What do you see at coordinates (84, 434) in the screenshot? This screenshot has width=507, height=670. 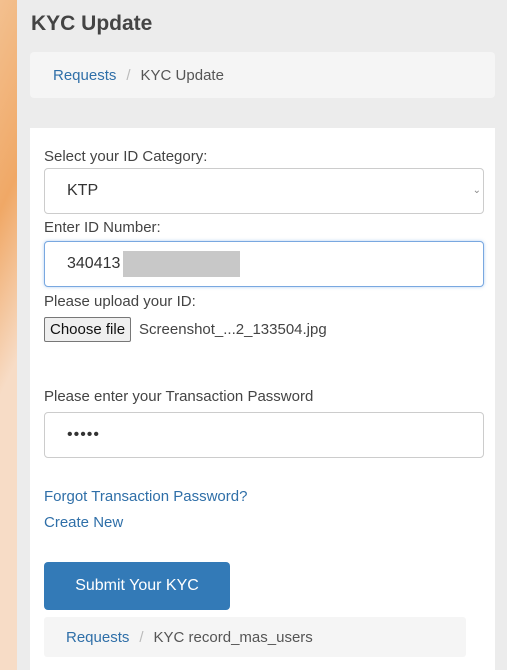 I see `password-value: •••••` at bounding box center [84, 434].